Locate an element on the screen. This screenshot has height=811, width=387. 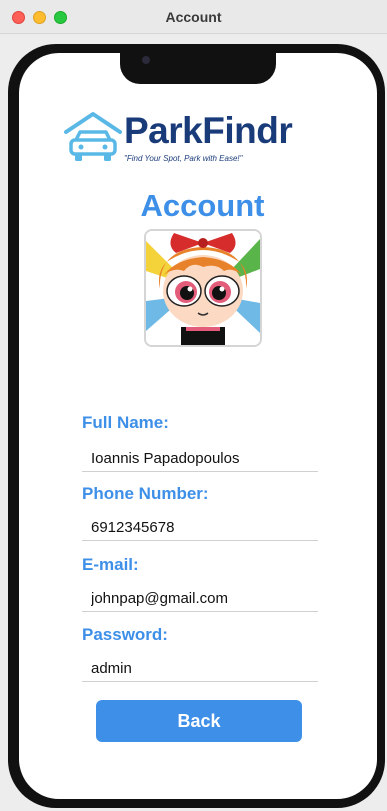
phone-notch is located at coordinates (198, 65).